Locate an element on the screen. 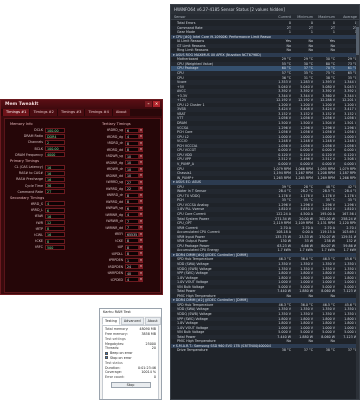  hwinfo-column-headers: Sensor Current Minimum Maximum Average is located at coordinates (265, 17).